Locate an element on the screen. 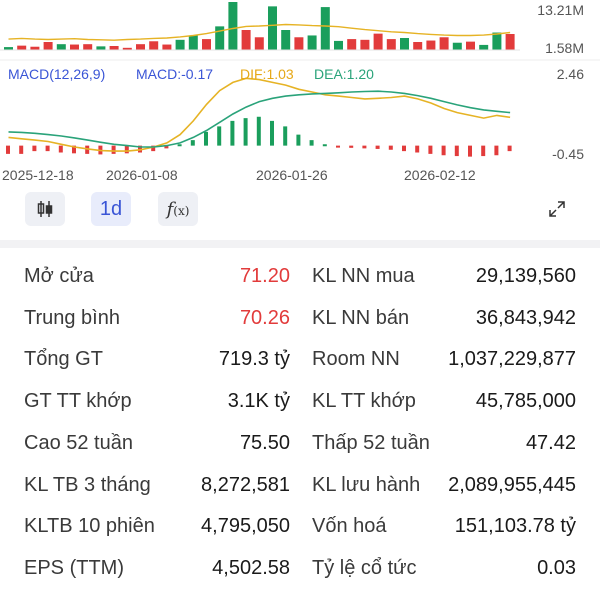 The width and height of the screenshot is (600, 600). stat-label: KL lưu hành is located at coordinates (366, 485).